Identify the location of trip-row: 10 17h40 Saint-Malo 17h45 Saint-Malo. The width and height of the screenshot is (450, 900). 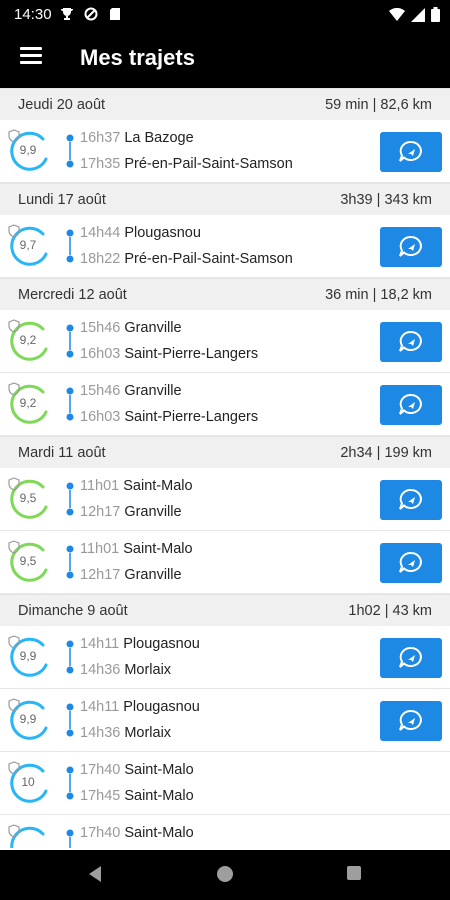
(225, 783).